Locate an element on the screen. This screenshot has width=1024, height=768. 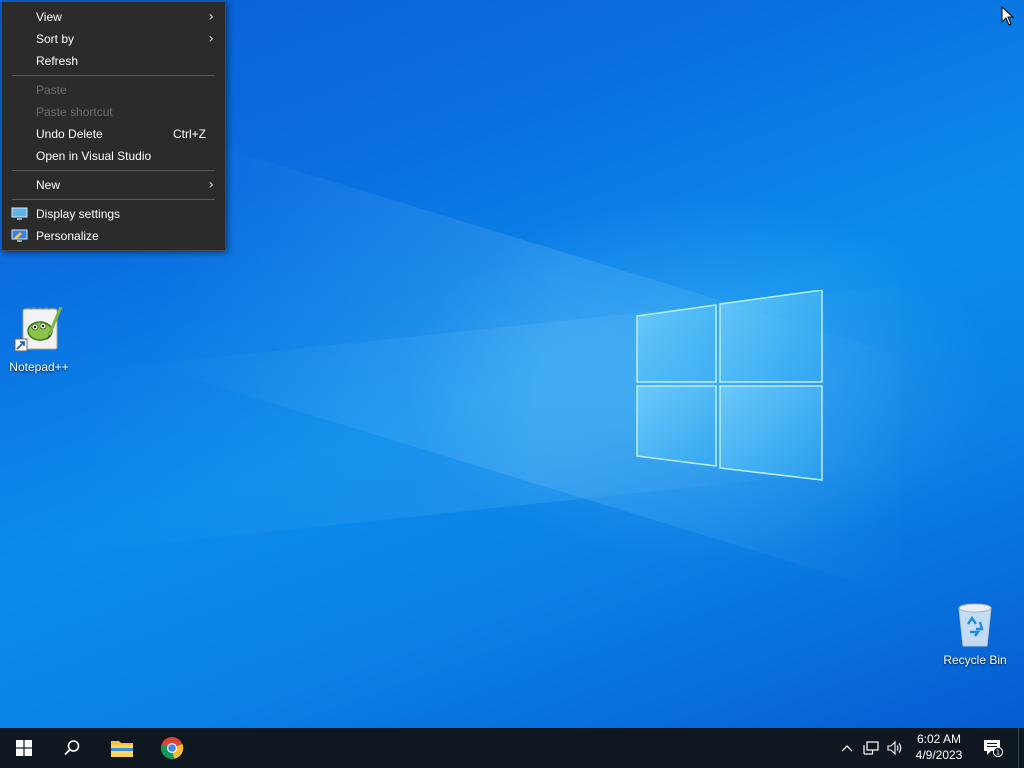
display-settings-icon is located at coordinates (19, 213).